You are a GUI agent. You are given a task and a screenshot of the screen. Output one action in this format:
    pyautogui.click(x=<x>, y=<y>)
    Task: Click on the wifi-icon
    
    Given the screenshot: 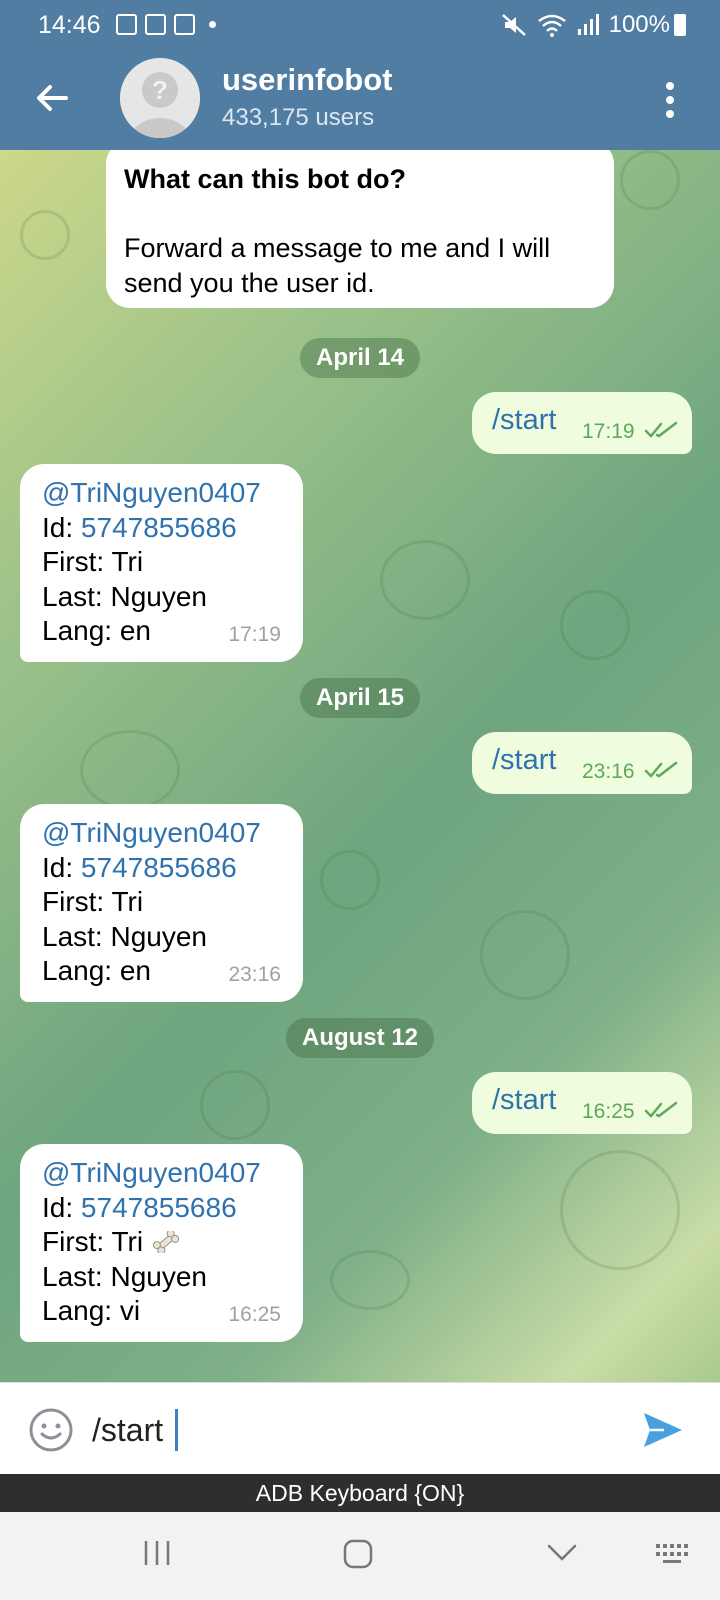 What is the action you would take?
    pyautogui.click(x=551, y=25)
    